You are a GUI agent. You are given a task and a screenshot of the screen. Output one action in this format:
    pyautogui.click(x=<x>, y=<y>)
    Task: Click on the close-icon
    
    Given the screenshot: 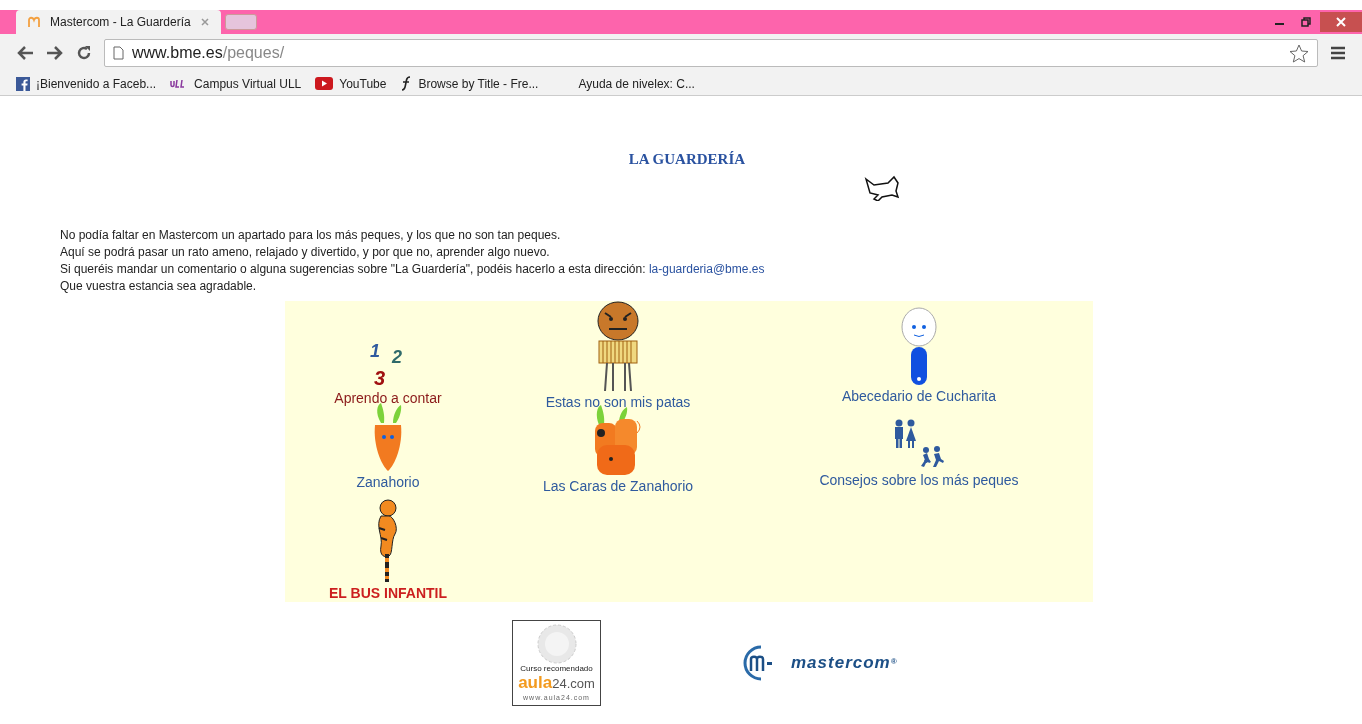 What is the action you would take?
    pyautogui.click(x=1341, y=22)
    